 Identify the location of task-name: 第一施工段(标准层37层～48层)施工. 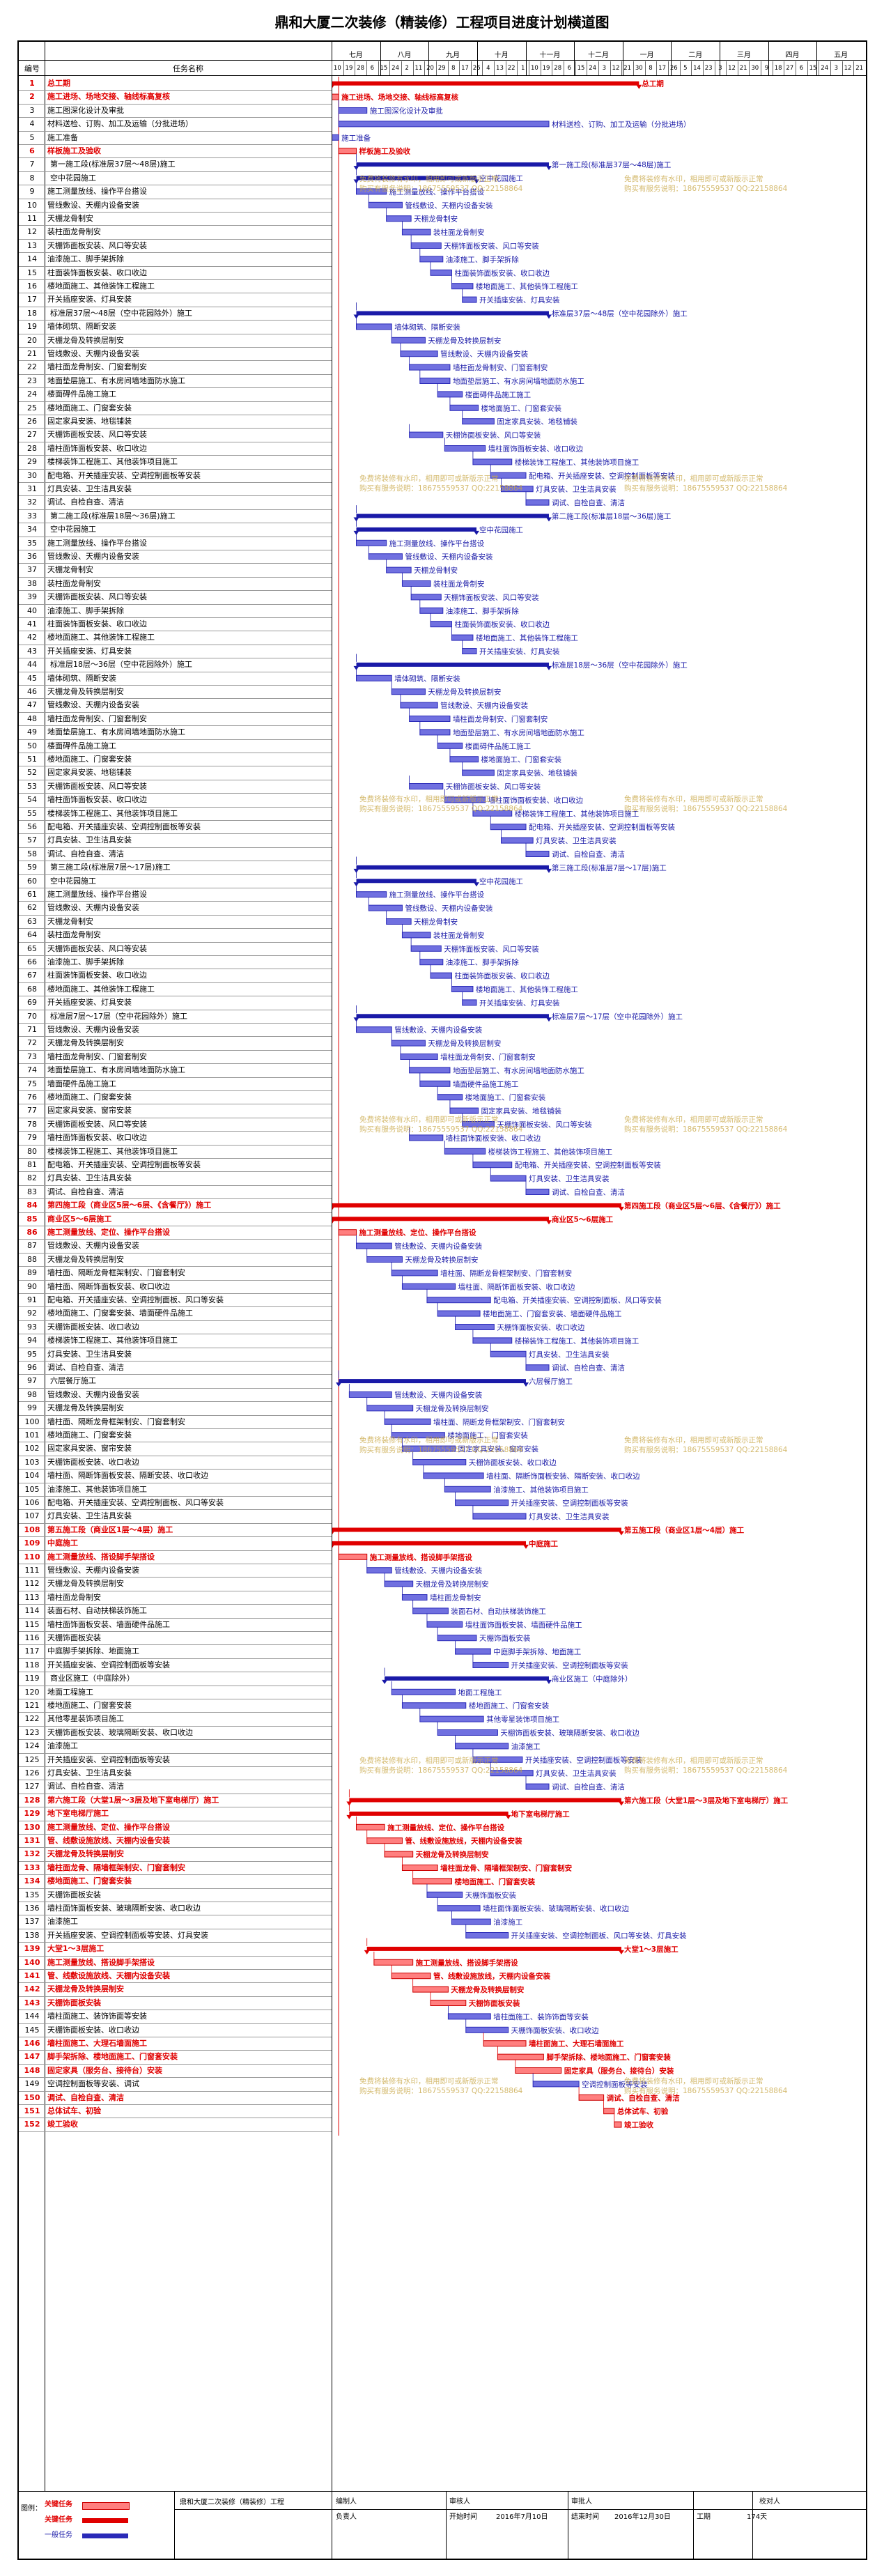
(113, 164).